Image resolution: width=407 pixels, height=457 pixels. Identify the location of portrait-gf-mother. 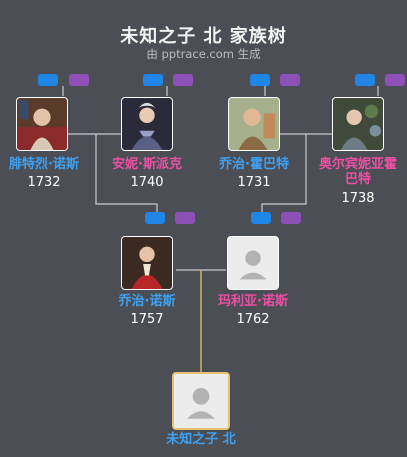
(358, 124).